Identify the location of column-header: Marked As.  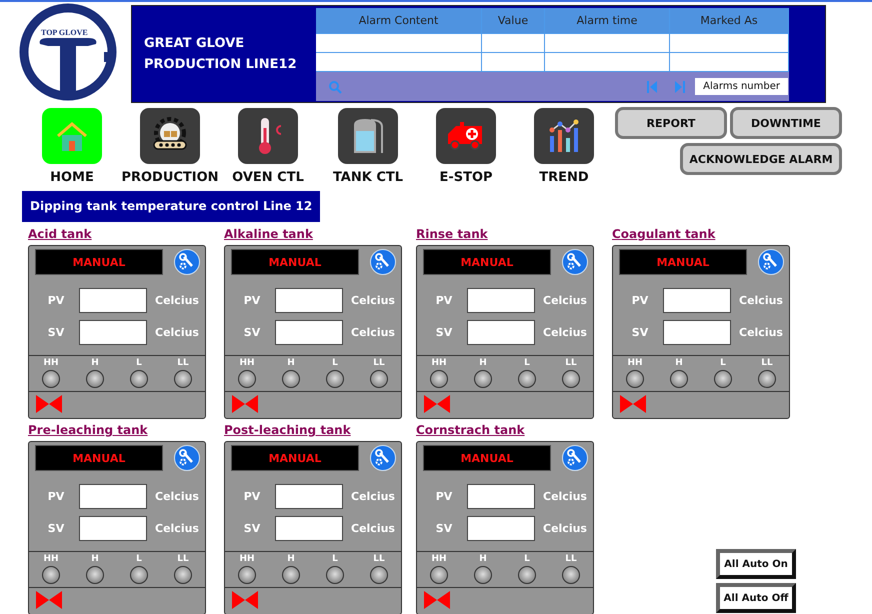
(729, 20).